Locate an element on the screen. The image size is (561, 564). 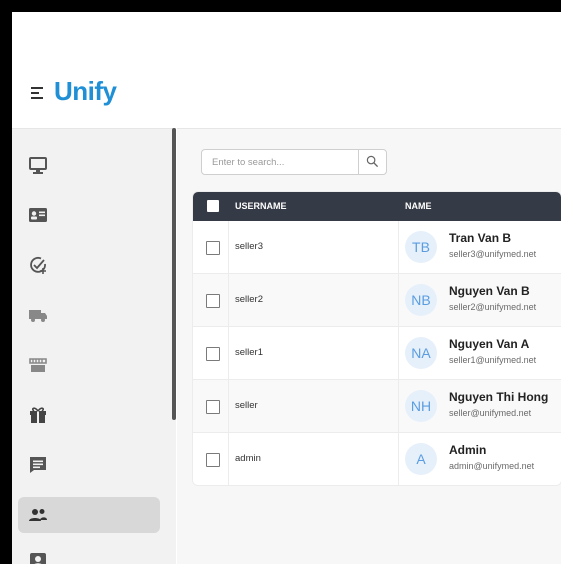
store-icon is located at coordinates (38, 365).